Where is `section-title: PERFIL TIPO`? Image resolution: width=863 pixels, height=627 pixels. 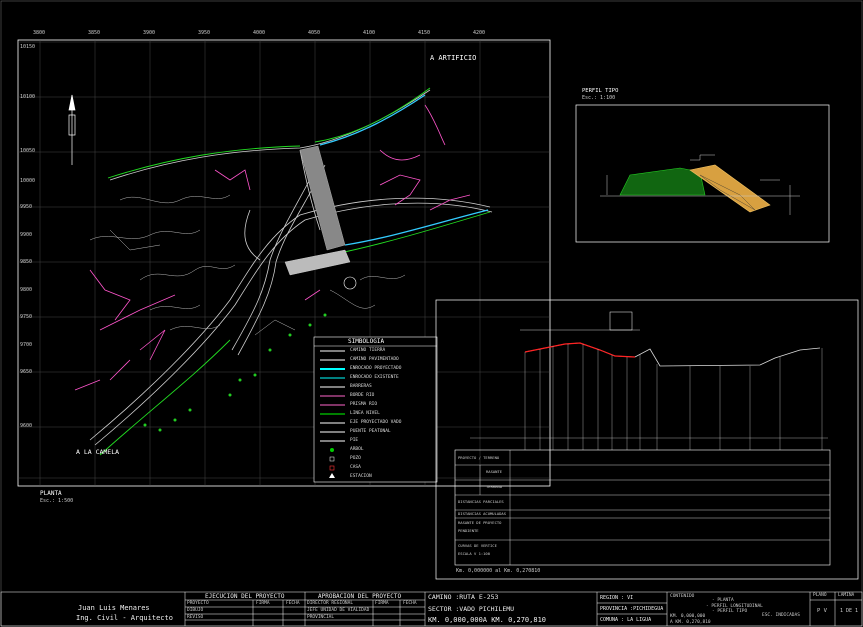 section-title: PERFIL TIPO is located at coordinates (600, 91).